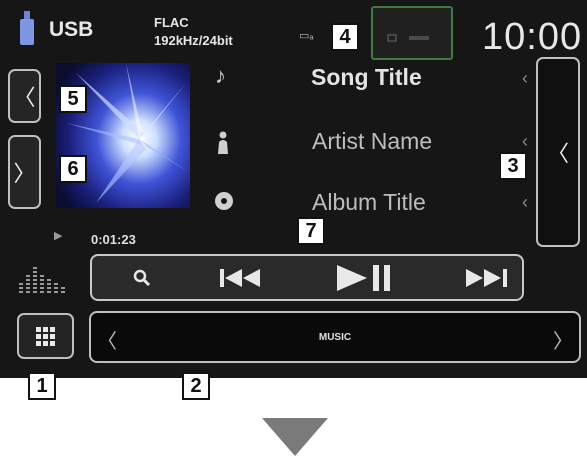 The height and width of the screenshot is (459, 587). I want to click on callout-2: 2, so click(196, 386).